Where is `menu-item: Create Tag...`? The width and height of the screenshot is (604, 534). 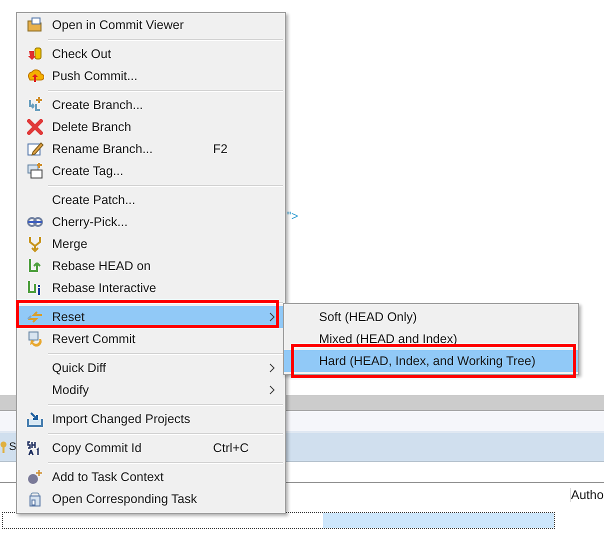 menu-item: Create Tag... is located at coordinates (151, 171).